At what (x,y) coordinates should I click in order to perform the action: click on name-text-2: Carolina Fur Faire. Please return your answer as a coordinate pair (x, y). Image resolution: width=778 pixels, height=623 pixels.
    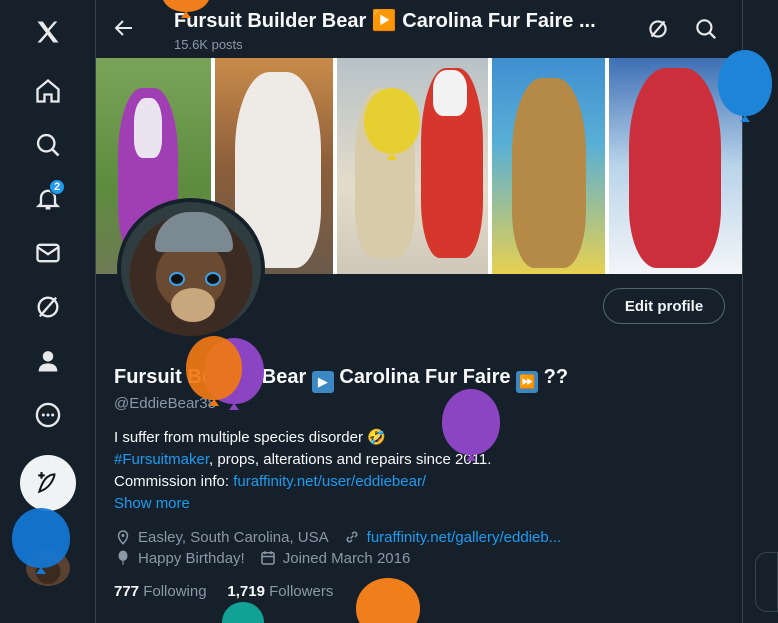
    Looking at the image, I should click on (425, 377).